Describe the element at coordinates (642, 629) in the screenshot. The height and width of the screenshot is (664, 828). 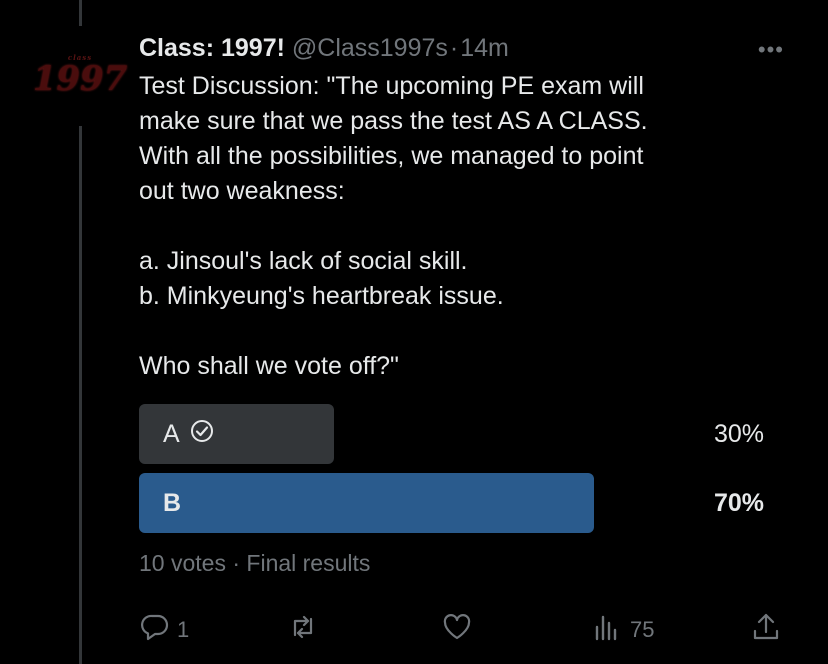
I see `views-count: 75` at that location.